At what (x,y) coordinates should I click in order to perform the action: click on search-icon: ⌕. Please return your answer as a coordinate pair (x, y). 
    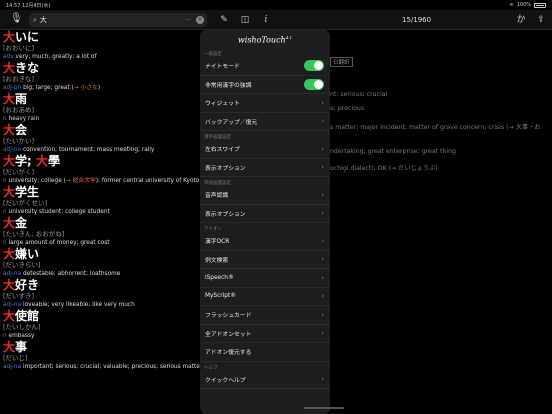
    Looking at the image, I should click on (35, 19).